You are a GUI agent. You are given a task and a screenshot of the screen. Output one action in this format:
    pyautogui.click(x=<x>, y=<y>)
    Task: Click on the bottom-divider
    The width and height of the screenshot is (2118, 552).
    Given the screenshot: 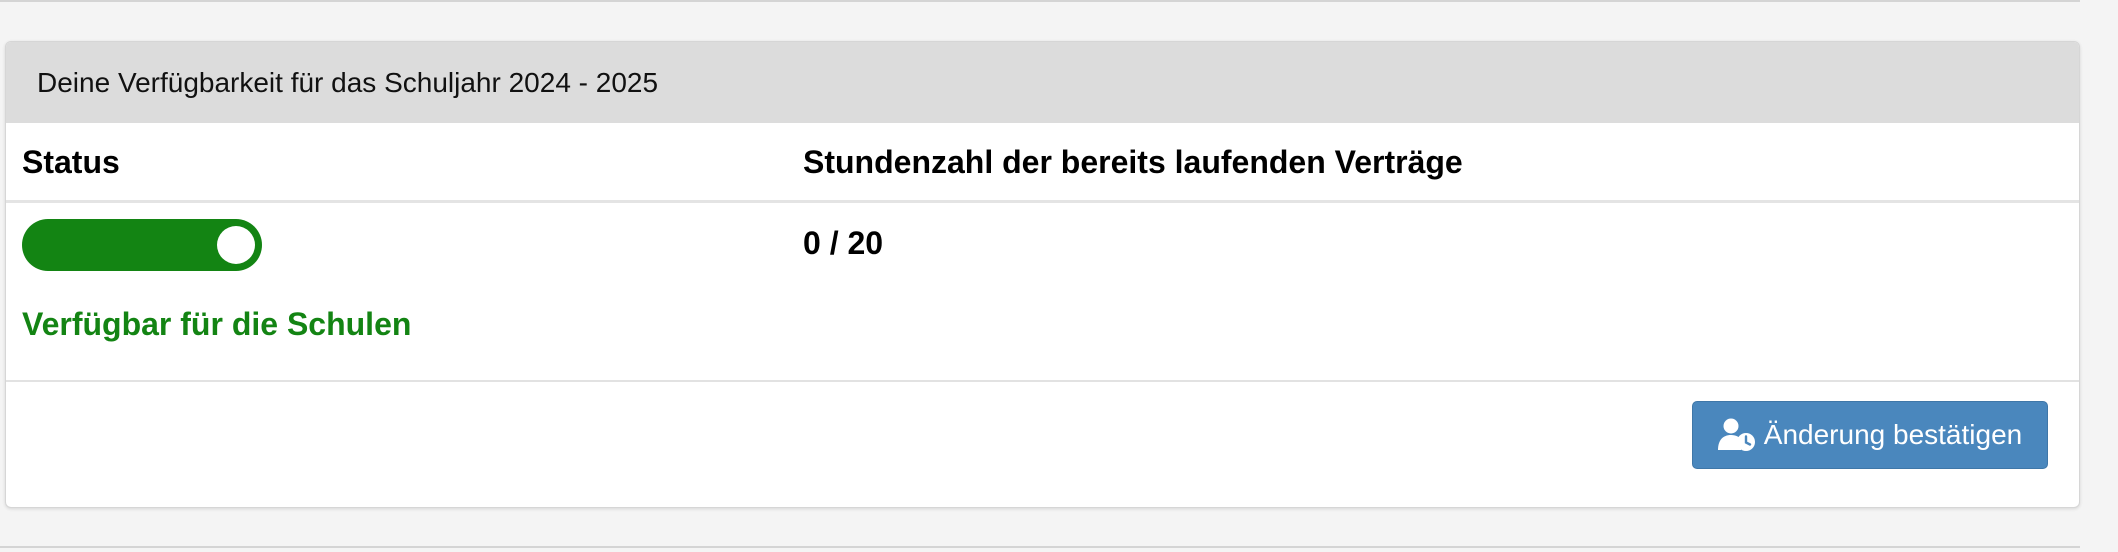 What is the action you would take?
    pyautogui.click(x=1040, y=547)
    